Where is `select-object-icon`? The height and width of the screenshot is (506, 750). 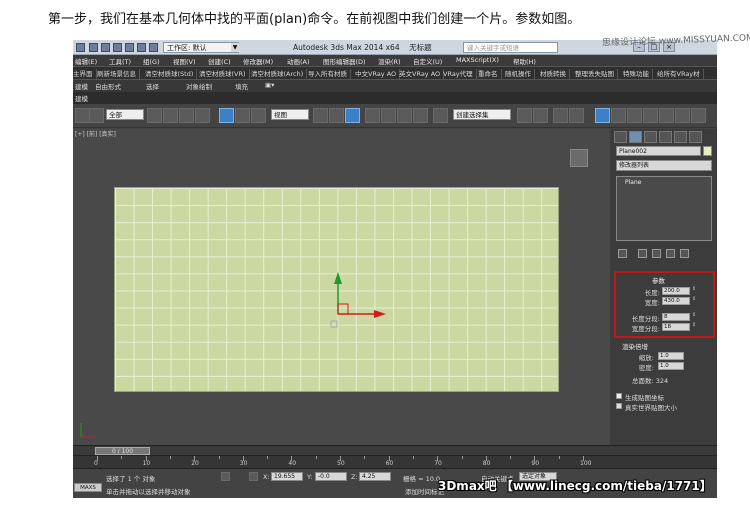
select-object-icon is located at coordinates (154, 115).